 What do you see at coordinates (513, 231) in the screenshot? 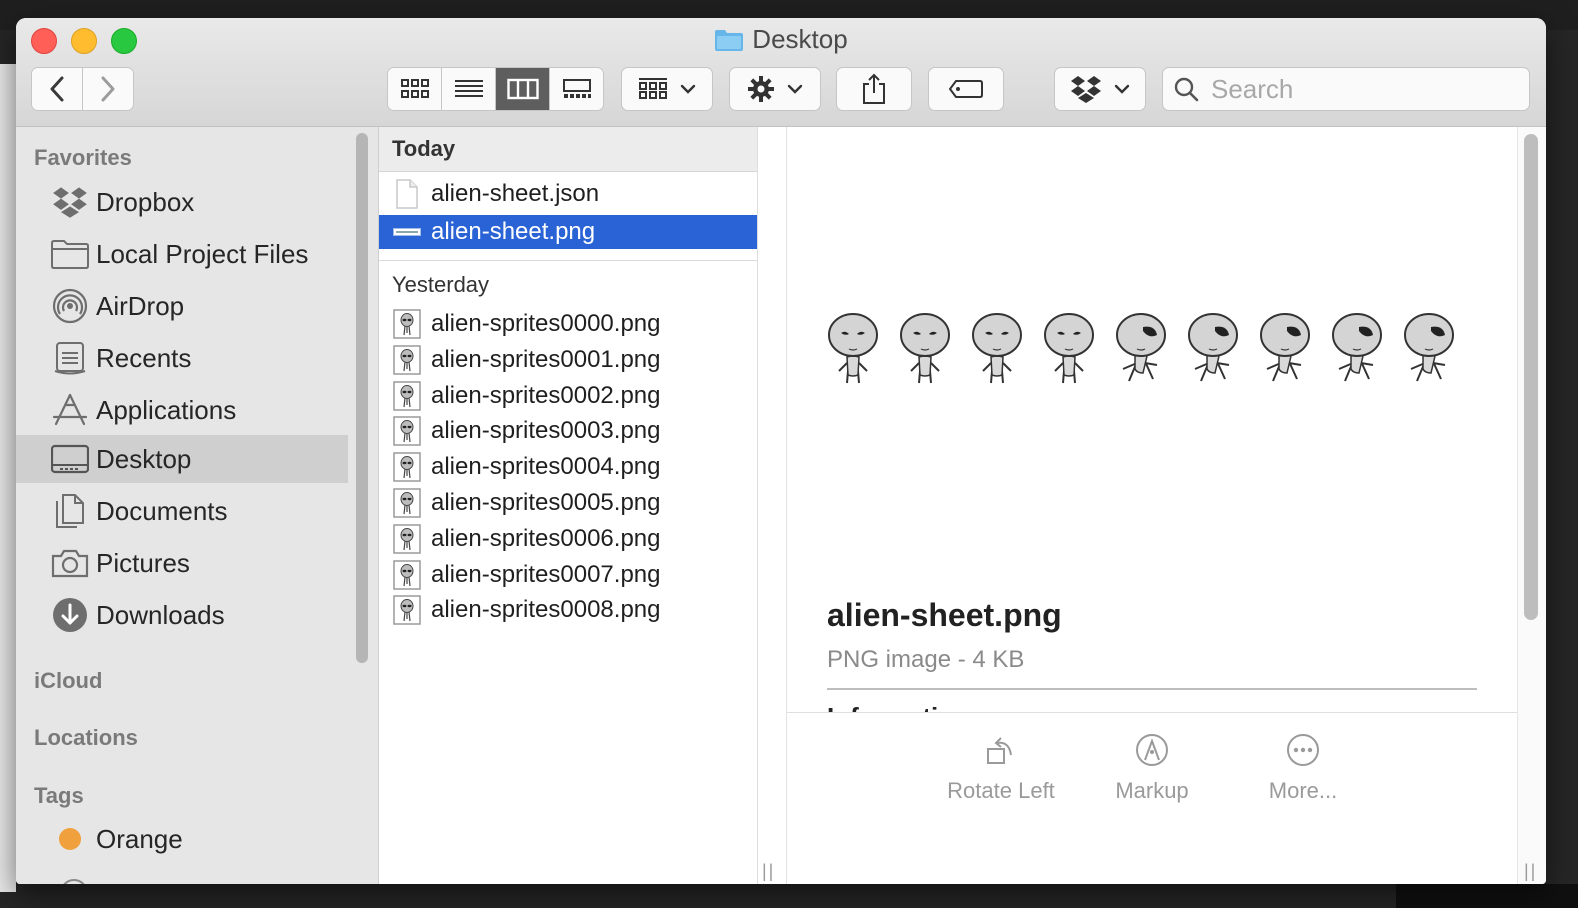
I see `file-name: alien-sheet.png` at bounding box center [513, 231].